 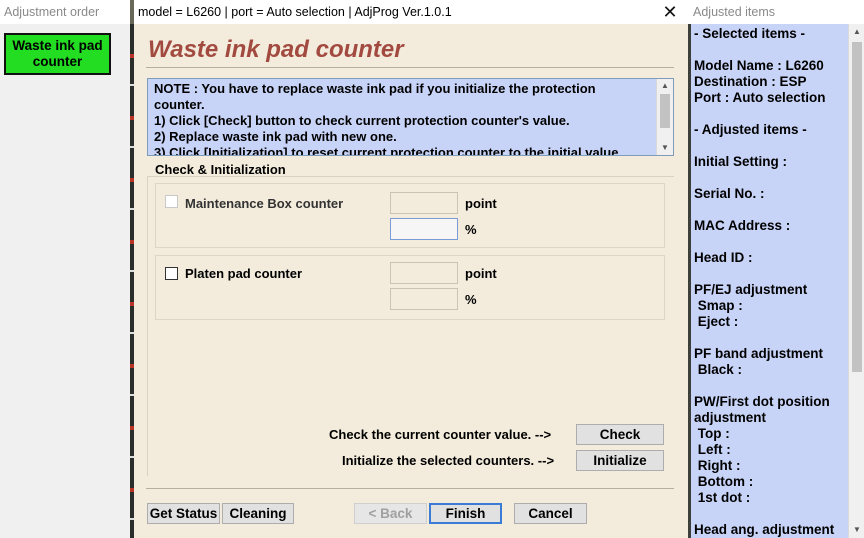 What do you see at coordinates (689, 281) in the screenshot?
I see `background-strip` at bounding box center [689, 281].